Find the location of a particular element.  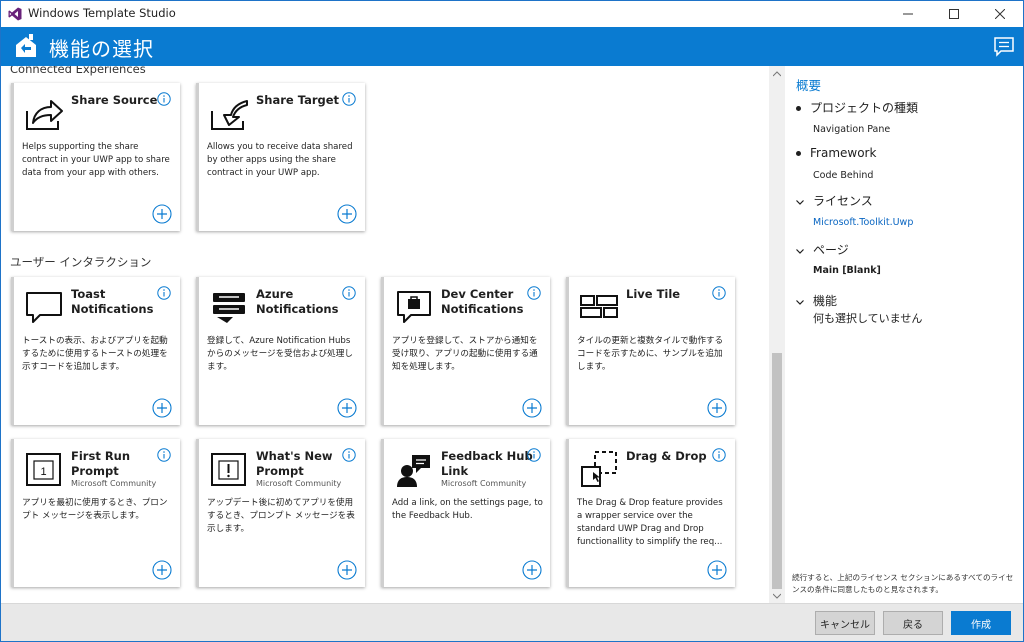

features-row: 機能 is located at coordinates (816, 300).